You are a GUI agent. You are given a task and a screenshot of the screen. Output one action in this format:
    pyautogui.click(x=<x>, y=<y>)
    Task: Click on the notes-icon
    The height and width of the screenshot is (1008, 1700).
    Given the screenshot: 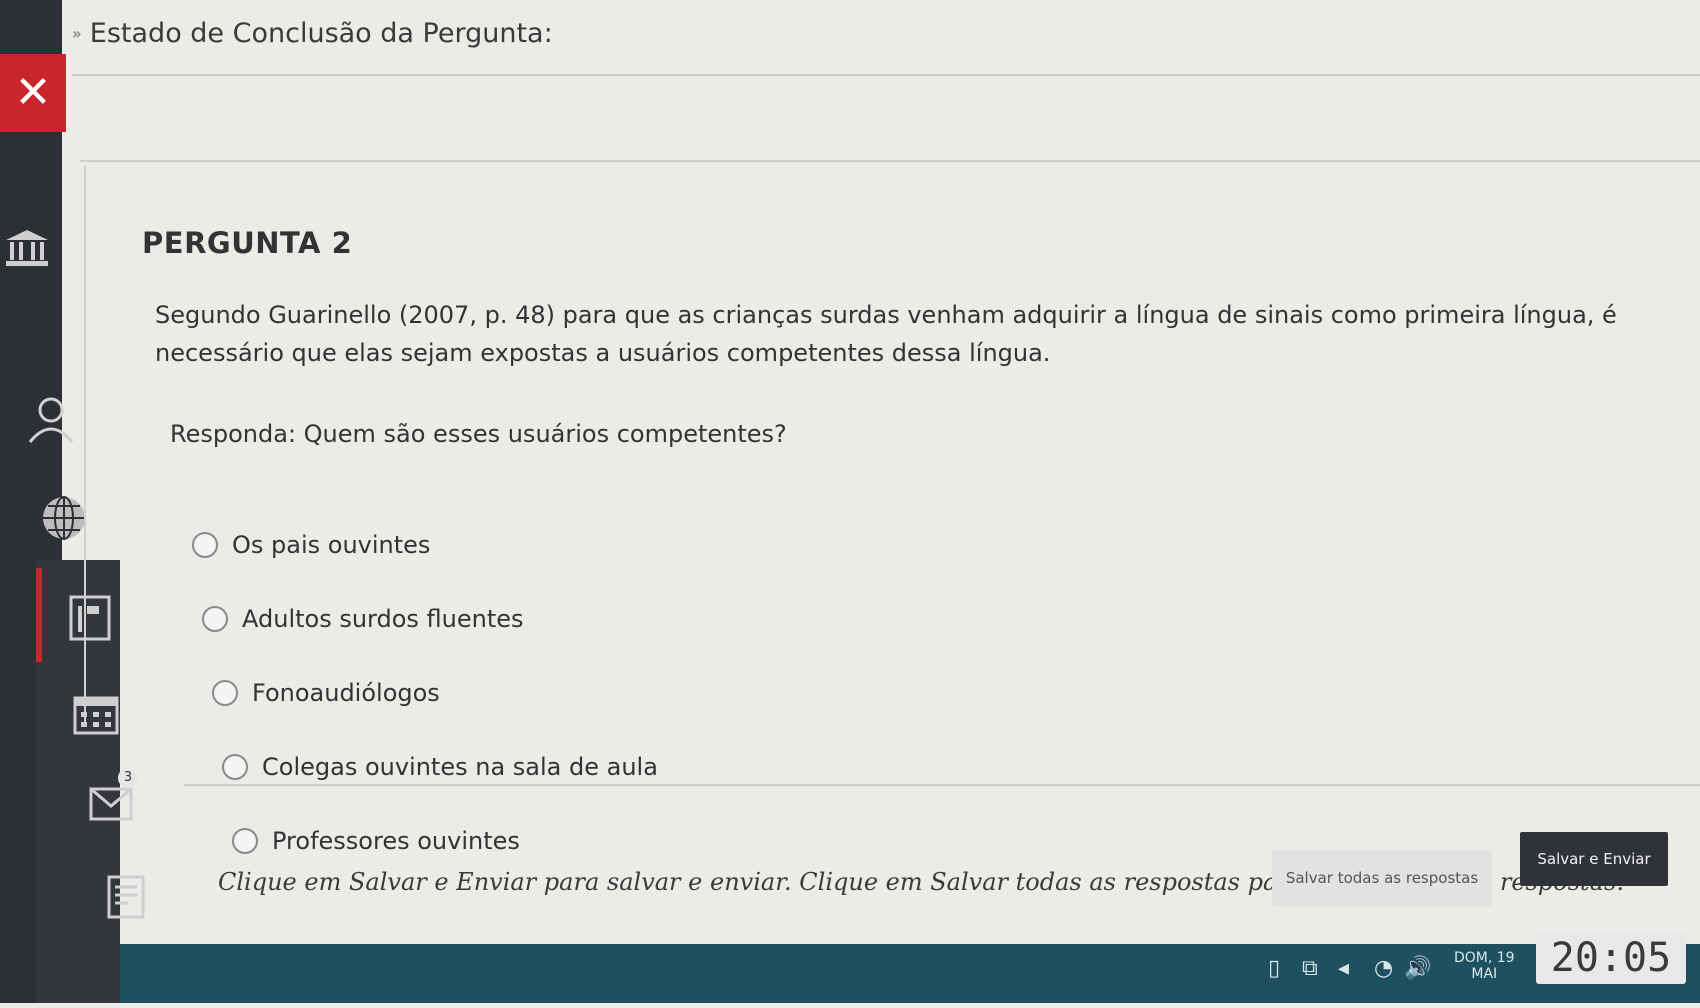 What is the action you would take?
    pyautogui.click(x=126, y=900)
    